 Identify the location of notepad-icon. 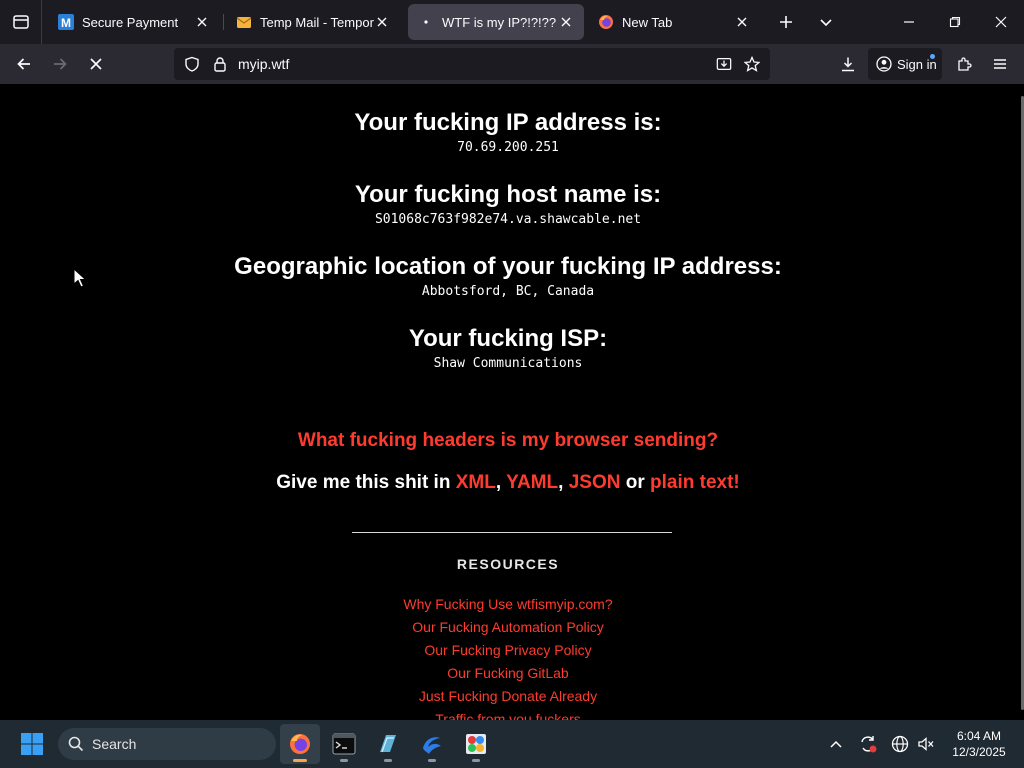
(388, 744).